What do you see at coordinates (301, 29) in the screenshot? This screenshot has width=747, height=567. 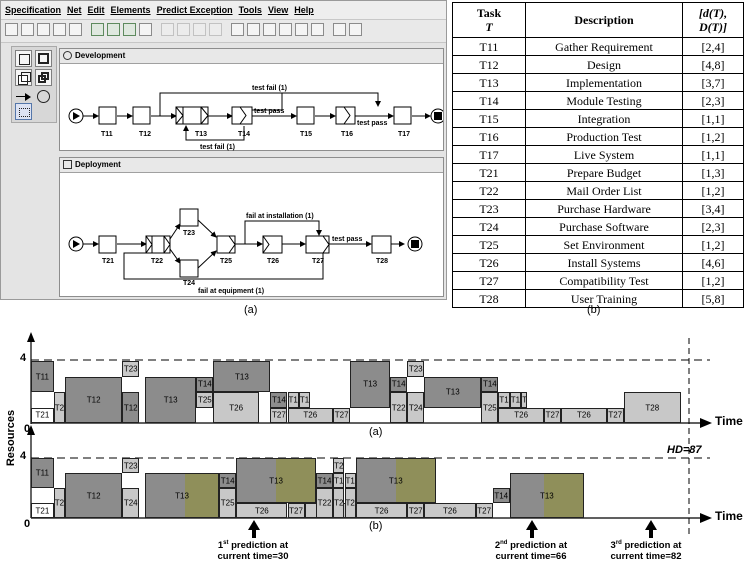 I see `align-middle-icon` at bounding box center [301, 29].